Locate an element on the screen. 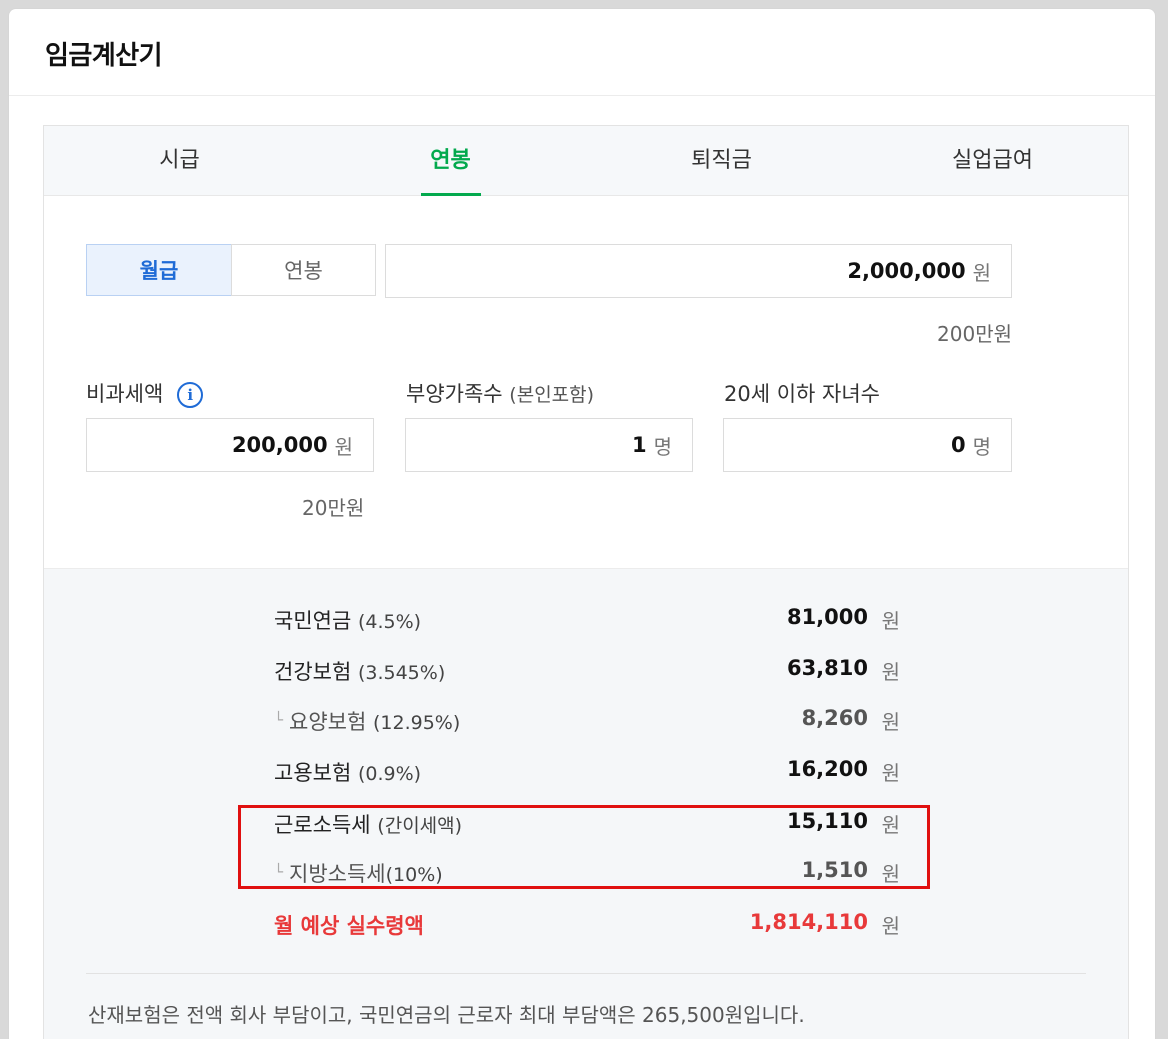 The height and width of the screenshot is (1039, 1168). tab-unemployment: 실업급여 is located at coordinates (992, 160).